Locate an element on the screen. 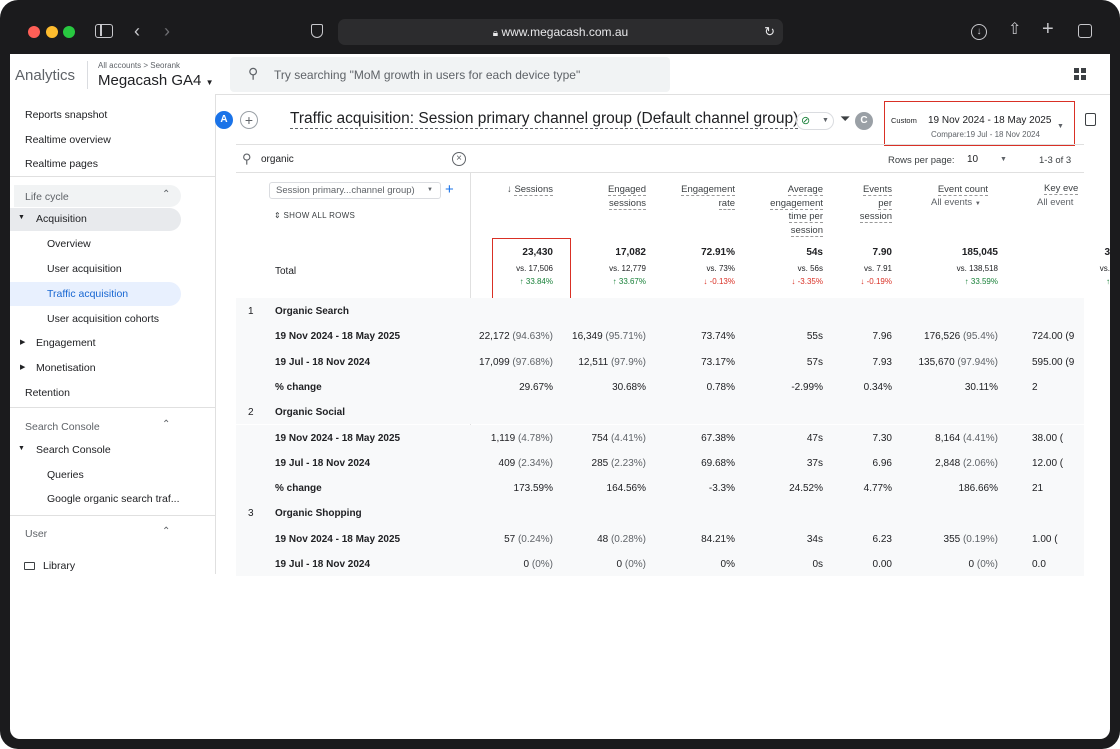 Image resolution: width=1120 pixels, height=749 pixels. filter-icon: ⏷ is located at coordinates (845, 119).